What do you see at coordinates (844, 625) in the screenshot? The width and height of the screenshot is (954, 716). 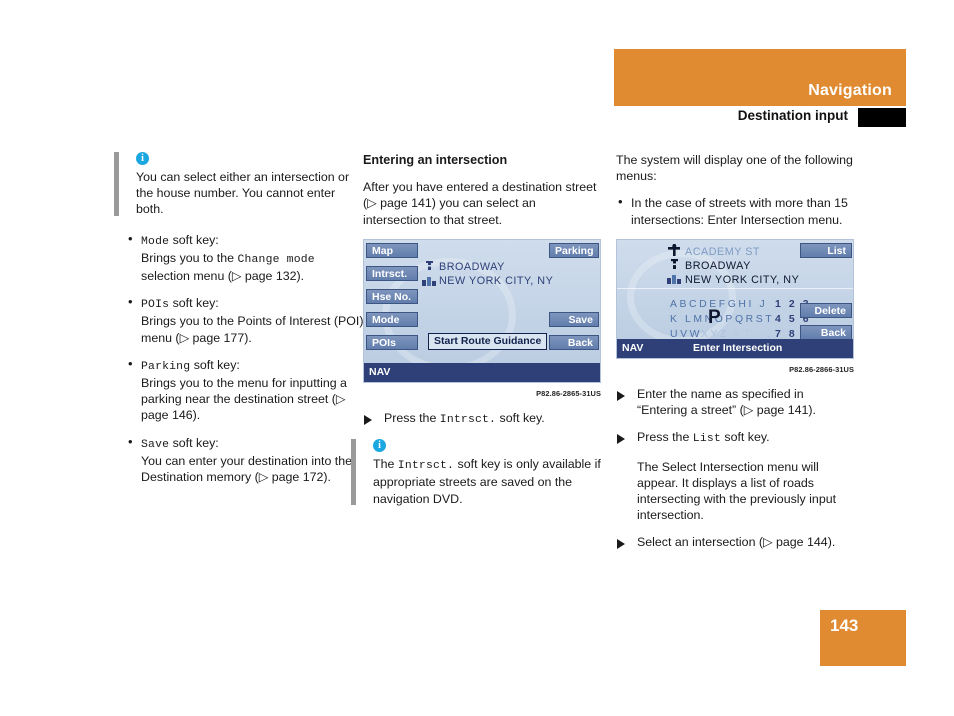 I see `page-number: 143` at bounding box center [844, 625].